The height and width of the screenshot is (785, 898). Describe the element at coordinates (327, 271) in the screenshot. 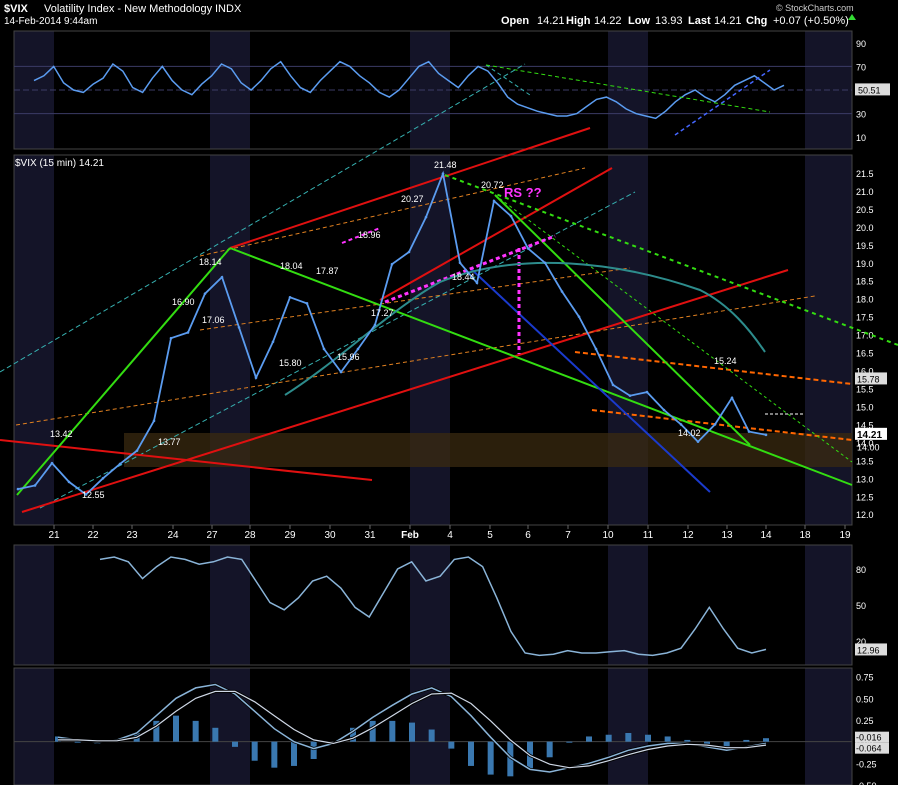

I see `price-annotation: 17.87` at that location.